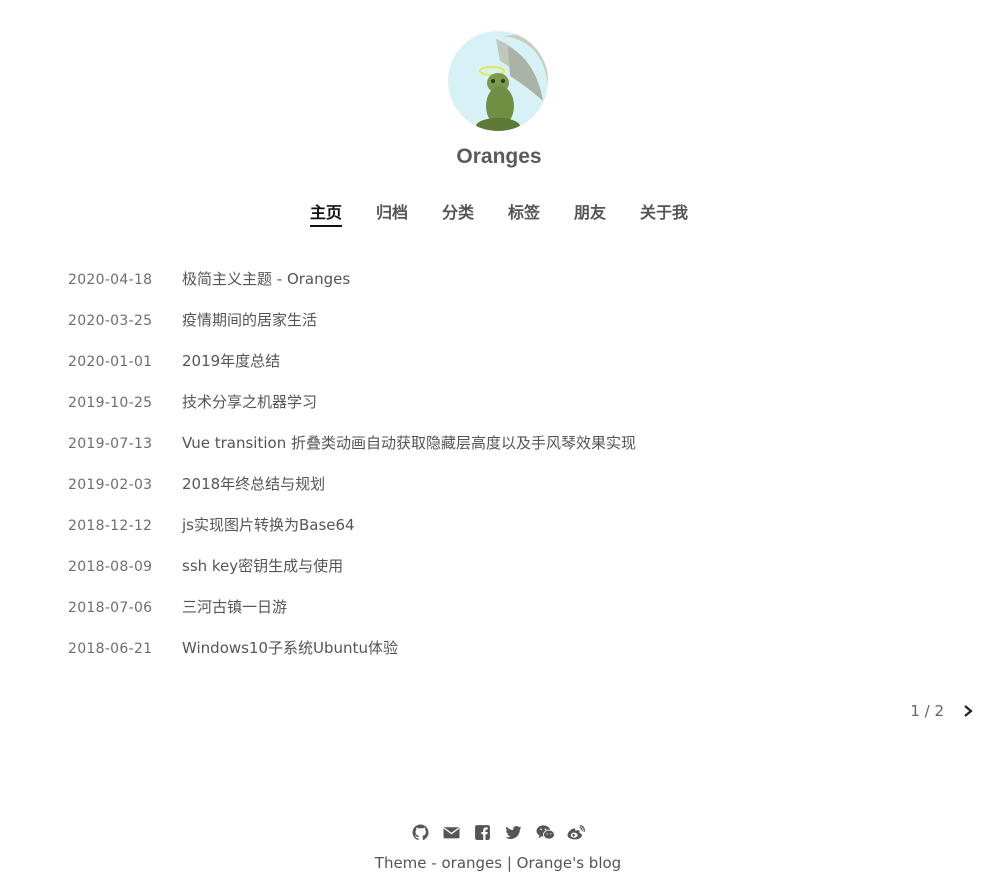 This screenshot has width=1000, height=880. I want to click on post-title-link: 疫情期间的居家生活, so click(249, 319).